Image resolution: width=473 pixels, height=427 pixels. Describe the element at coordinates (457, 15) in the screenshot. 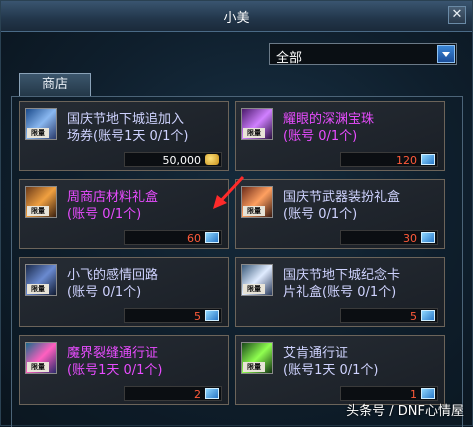

I see `close-button: ✕` at that location.